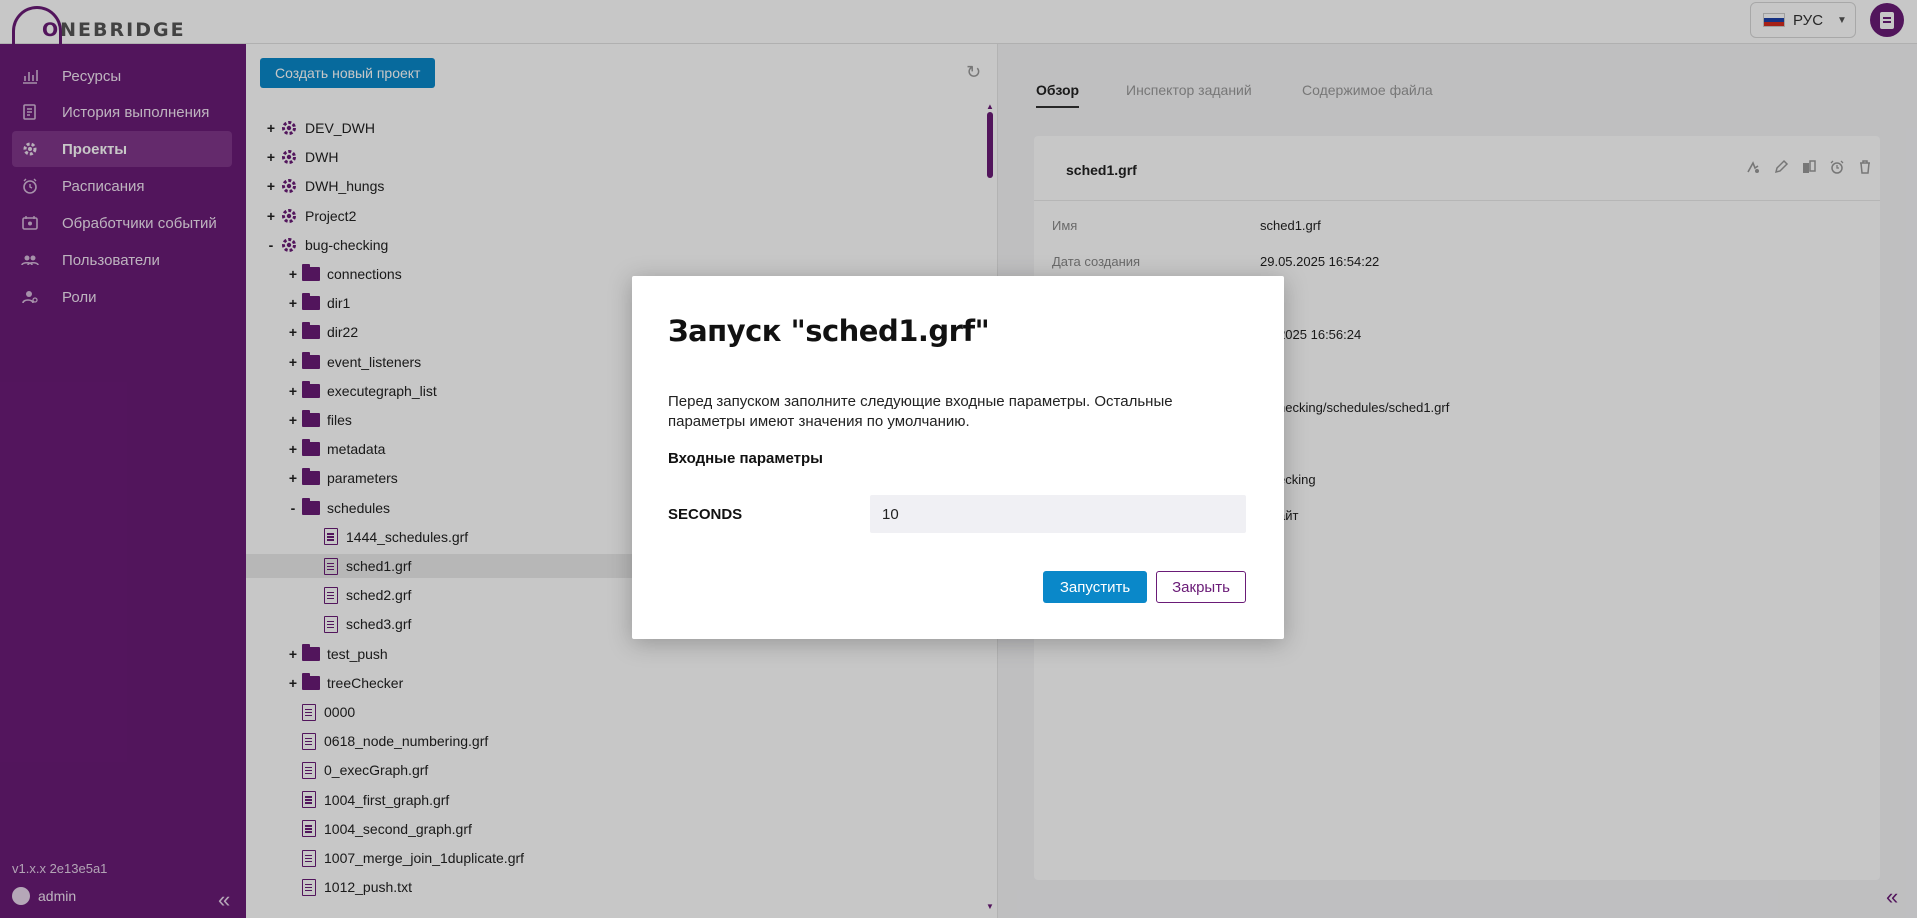 The height and width of the screenshot is (918, 1917). I want to click on param-label: SECONDS, so click(705, 514).